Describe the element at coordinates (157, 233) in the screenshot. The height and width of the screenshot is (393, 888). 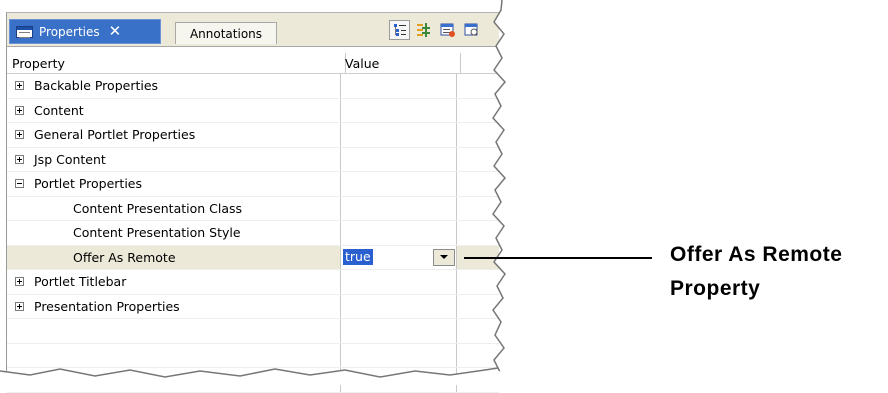
I see `property-label: Content Presentation Style` at that location.